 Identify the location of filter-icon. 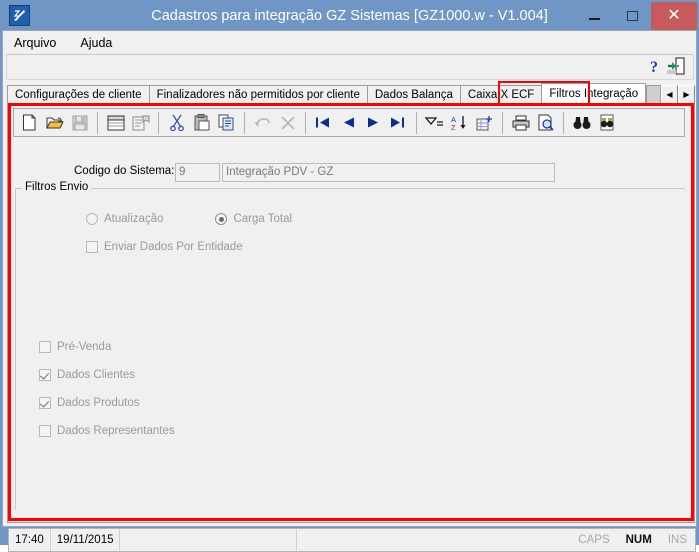
(434, 122).